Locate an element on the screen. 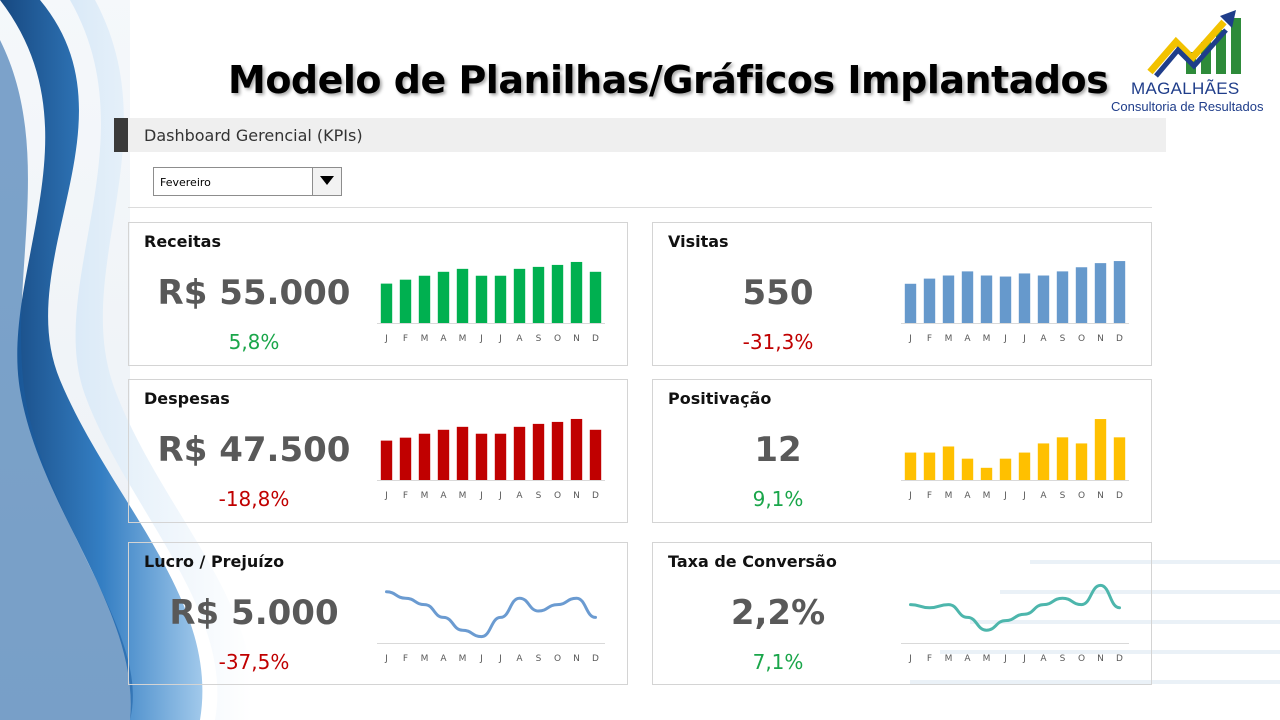 The image size is (1280, 720). logo-tagline: Consultoria de Resultados is located at coordinates (1187, 106).